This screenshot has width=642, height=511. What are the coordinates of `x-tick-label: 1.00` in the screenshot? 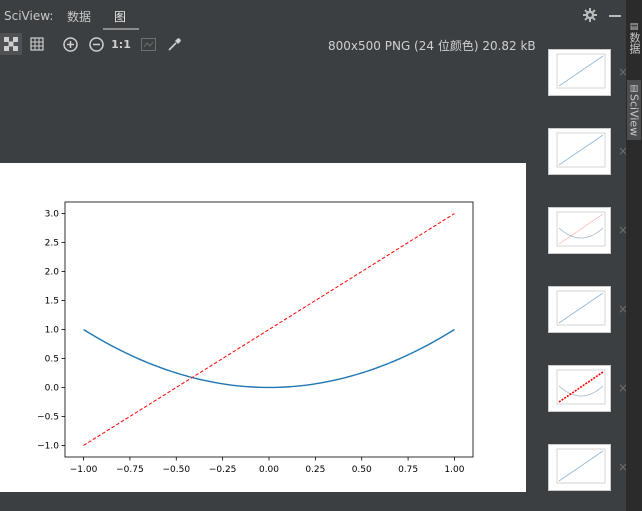 It's located at (454, 470).